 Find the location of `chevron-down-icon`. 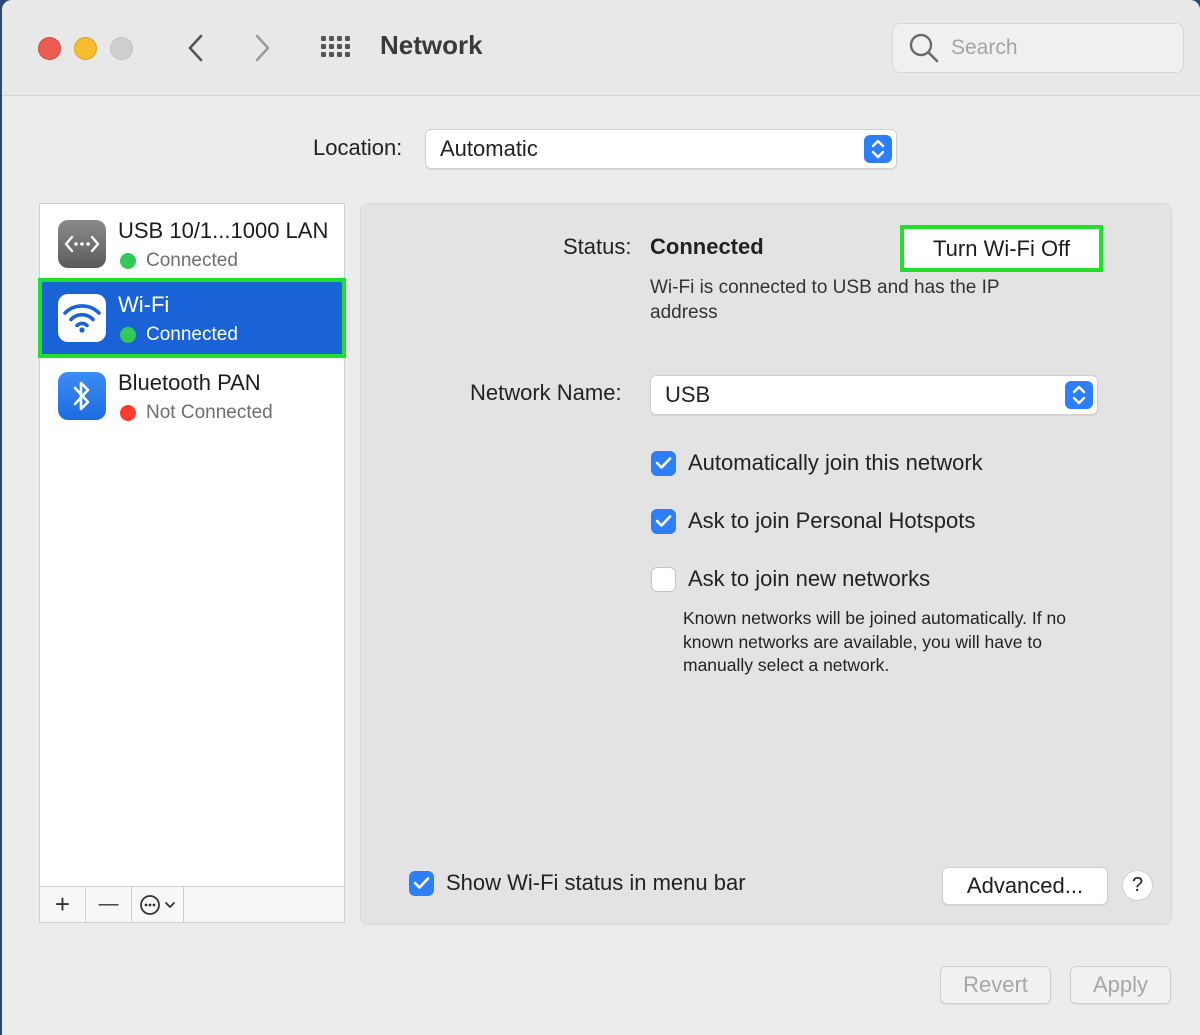

chevron-down-icon is located at coordinates (170, 904).